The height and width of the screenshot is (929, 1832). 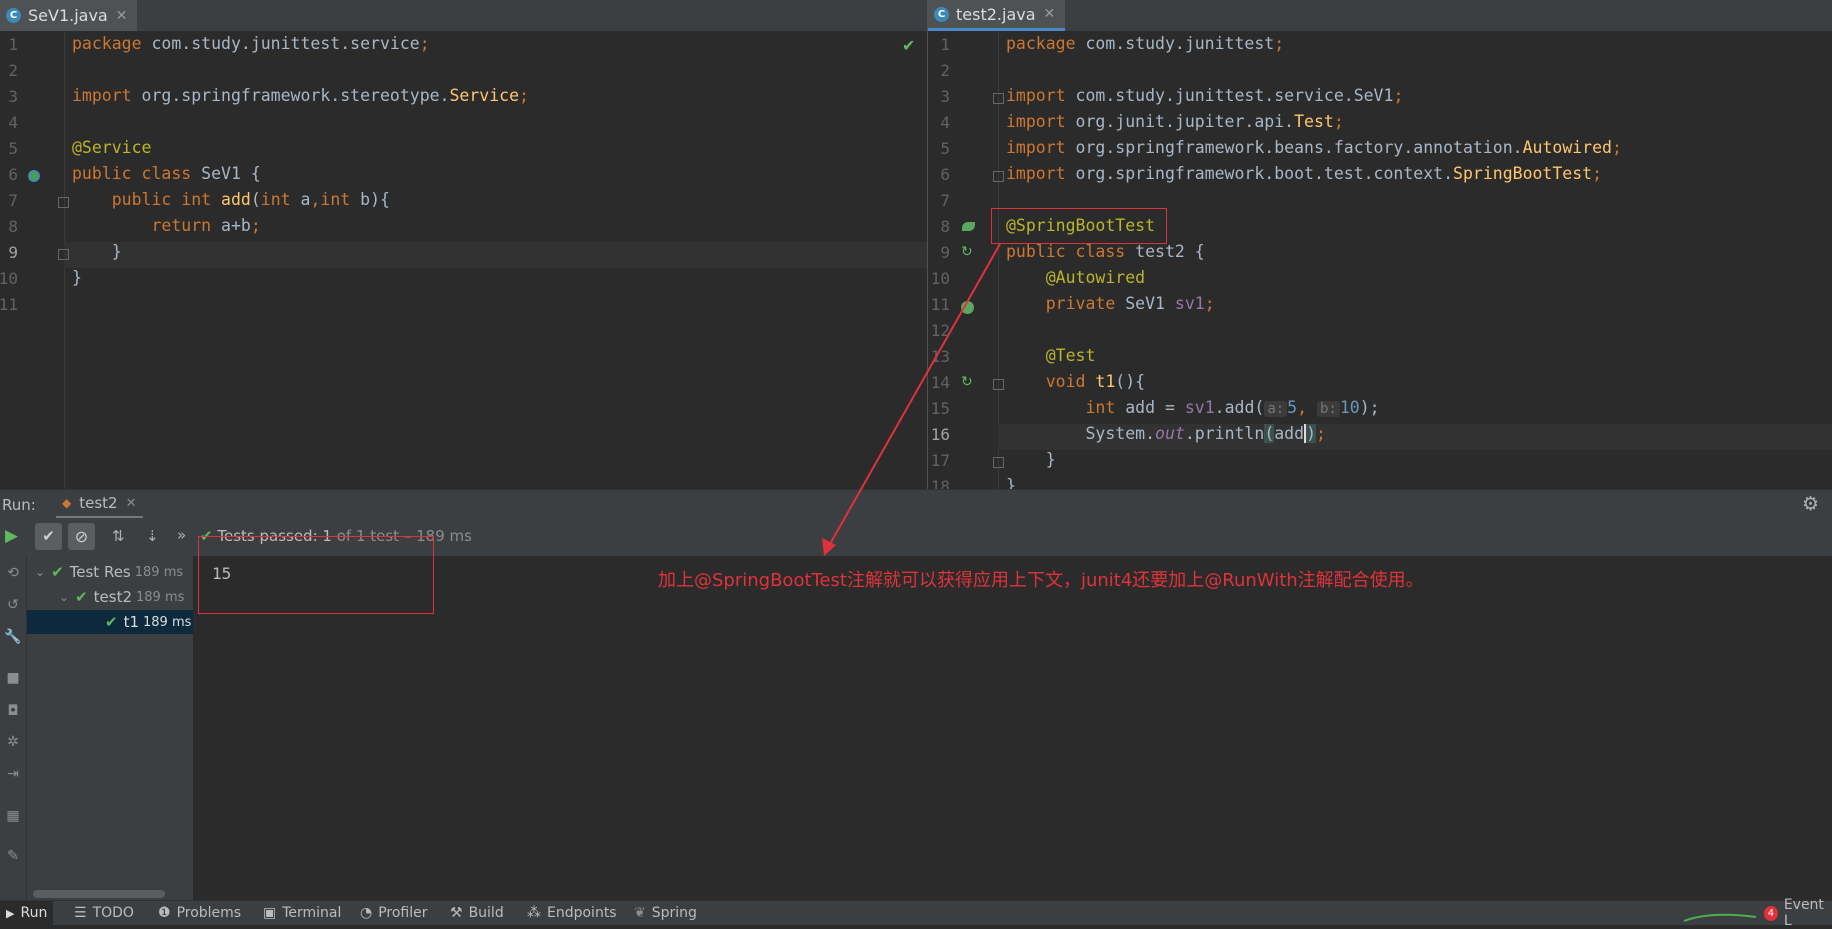 I want to click on sort-alpha-icon: ⇅, so click(x=118, y=536).